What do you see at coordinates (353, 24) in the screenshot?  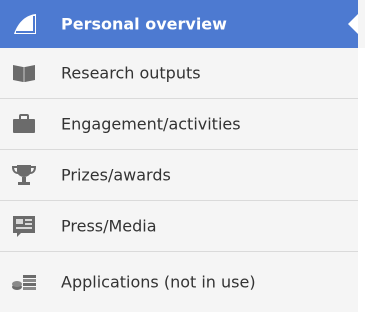 I see `active-indicator` at bounding box center [353, 24].